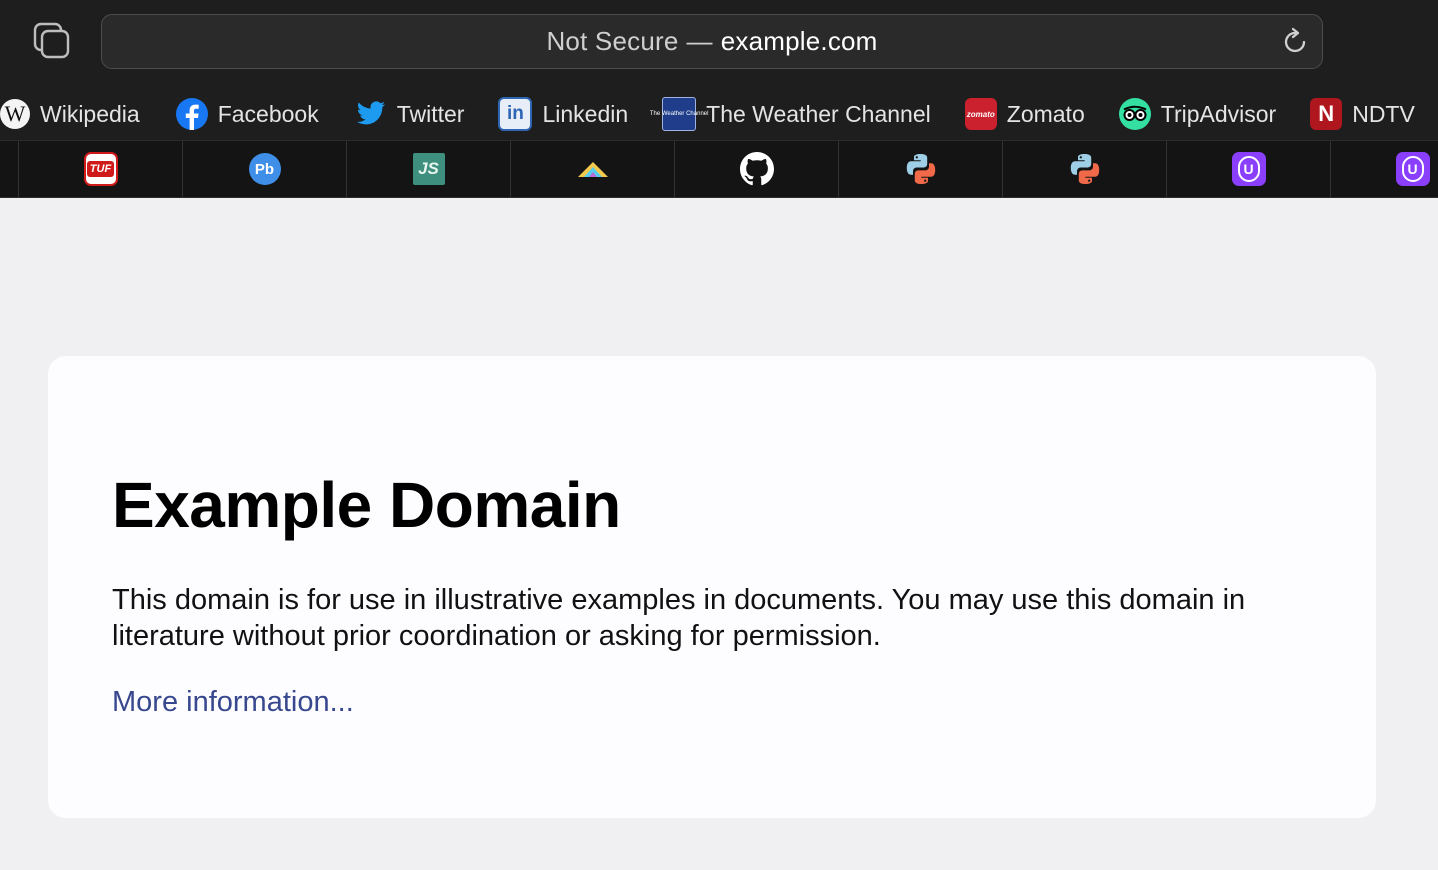  I want to click on linkedin-icon: in, so click(515, 114).